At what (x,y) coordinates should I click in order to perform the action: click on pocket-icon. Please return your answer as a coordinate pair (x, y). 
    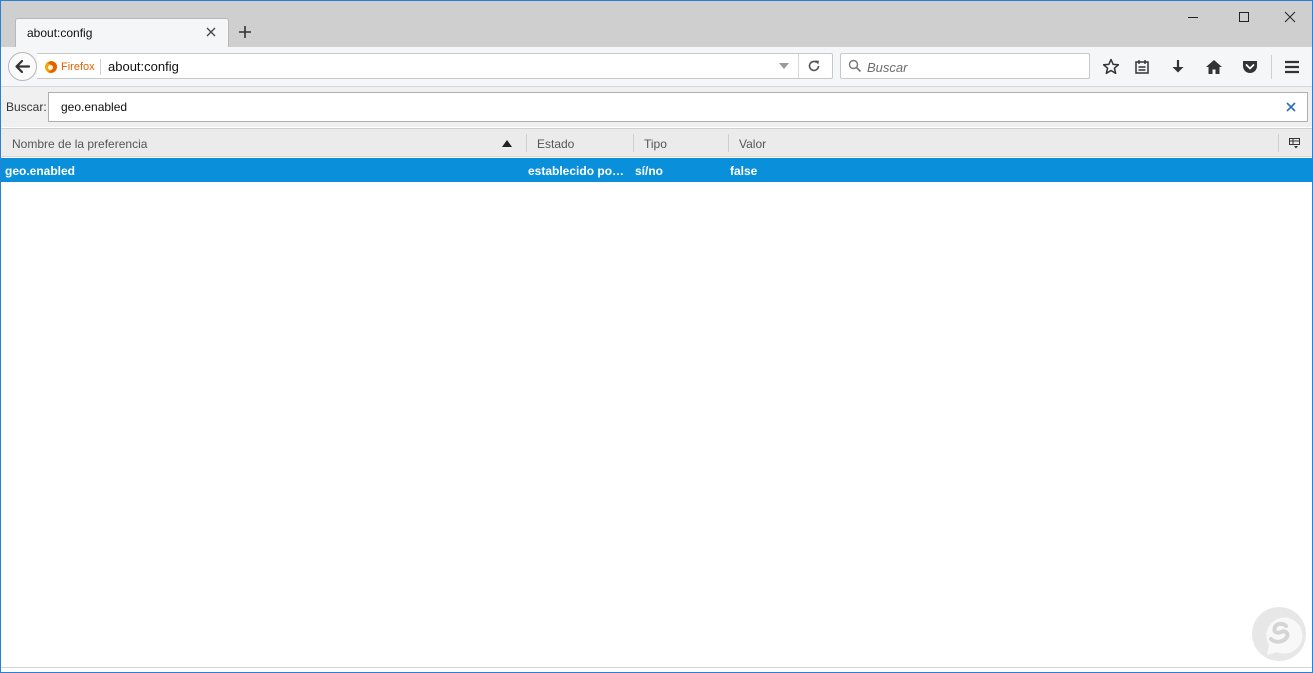
    Looking at the image, I should click on (1250, 67).